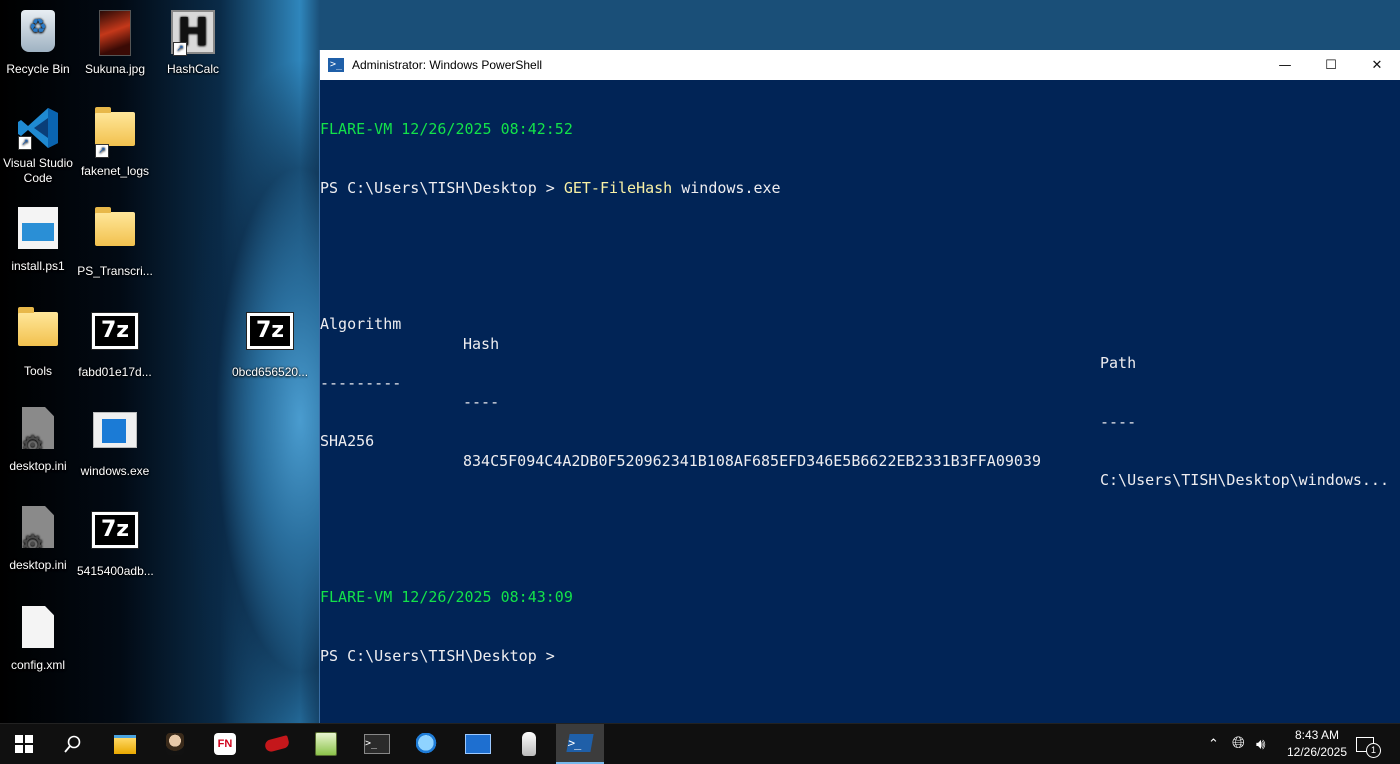  I want to click on action-center-button: 1, so click(1368, 744).